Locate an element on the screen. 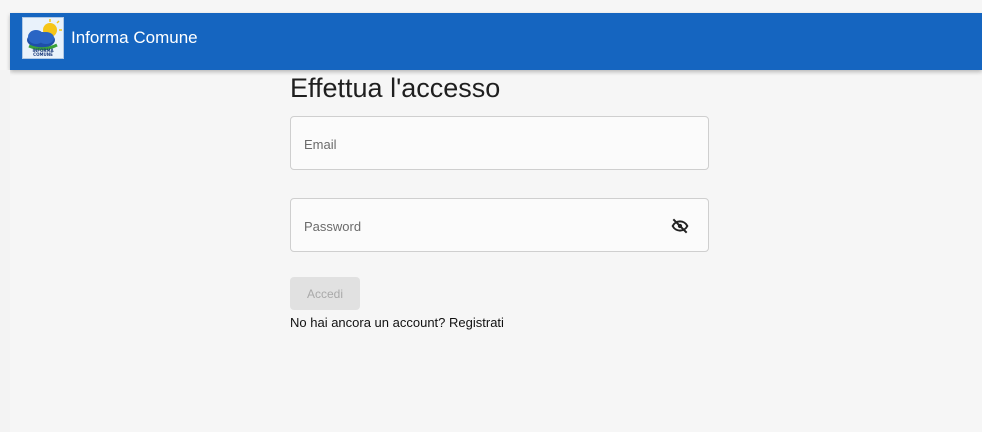 The image size is (982, 432). register-row: No hai ancora un account? Registrati is located at coordinates (397, 322).